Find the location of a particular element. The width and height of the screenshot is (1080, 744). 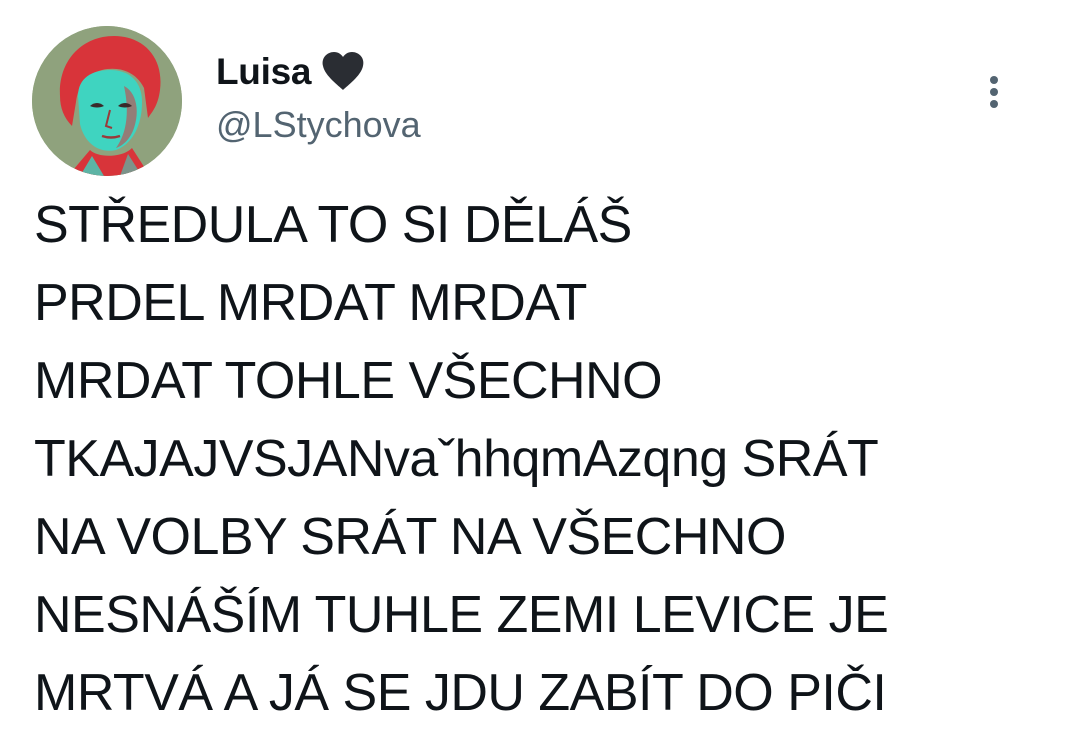

avatar is located at coordinates (107, 101).